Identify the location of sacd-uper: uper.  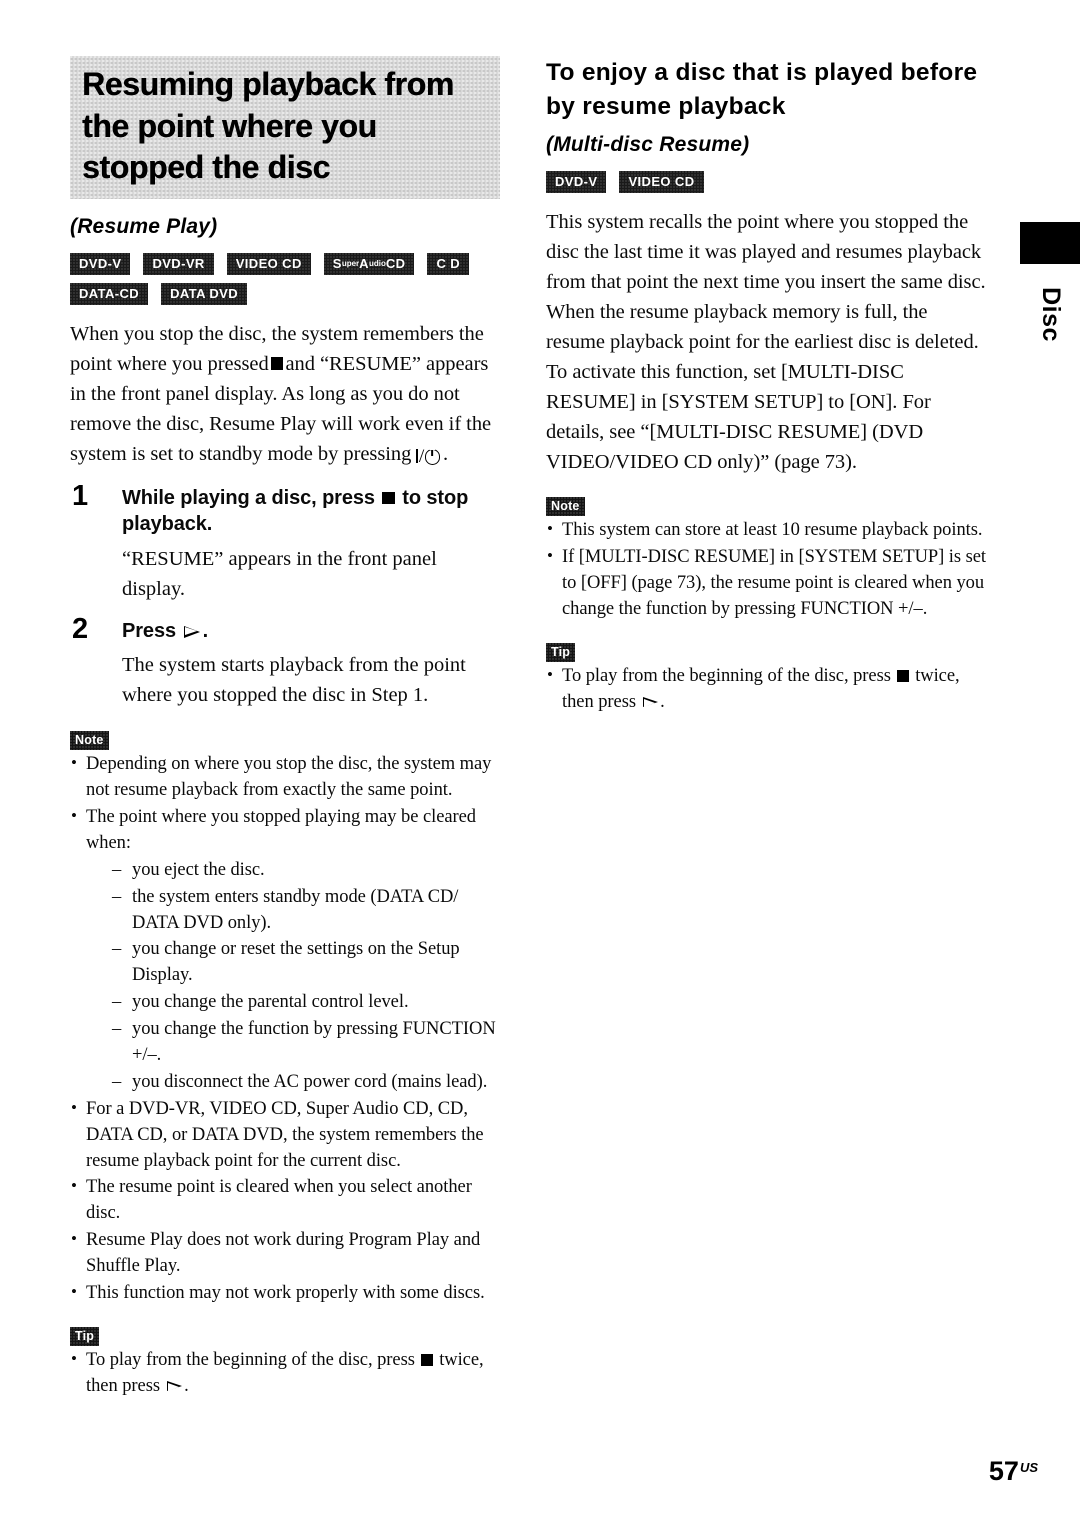
(350, 263).